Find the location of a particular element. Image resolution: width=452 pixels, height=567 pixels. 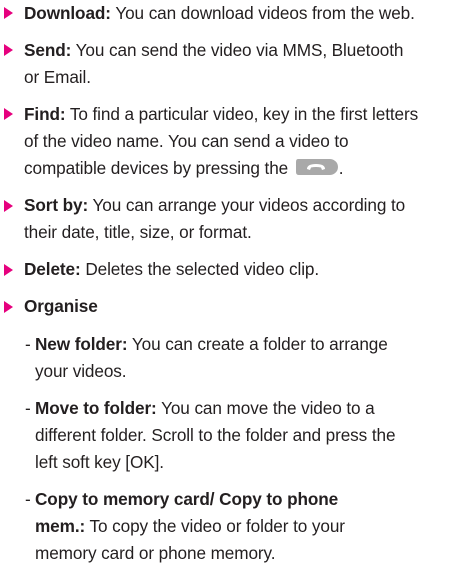

send-key-icon is located at coordinates (316, 166).